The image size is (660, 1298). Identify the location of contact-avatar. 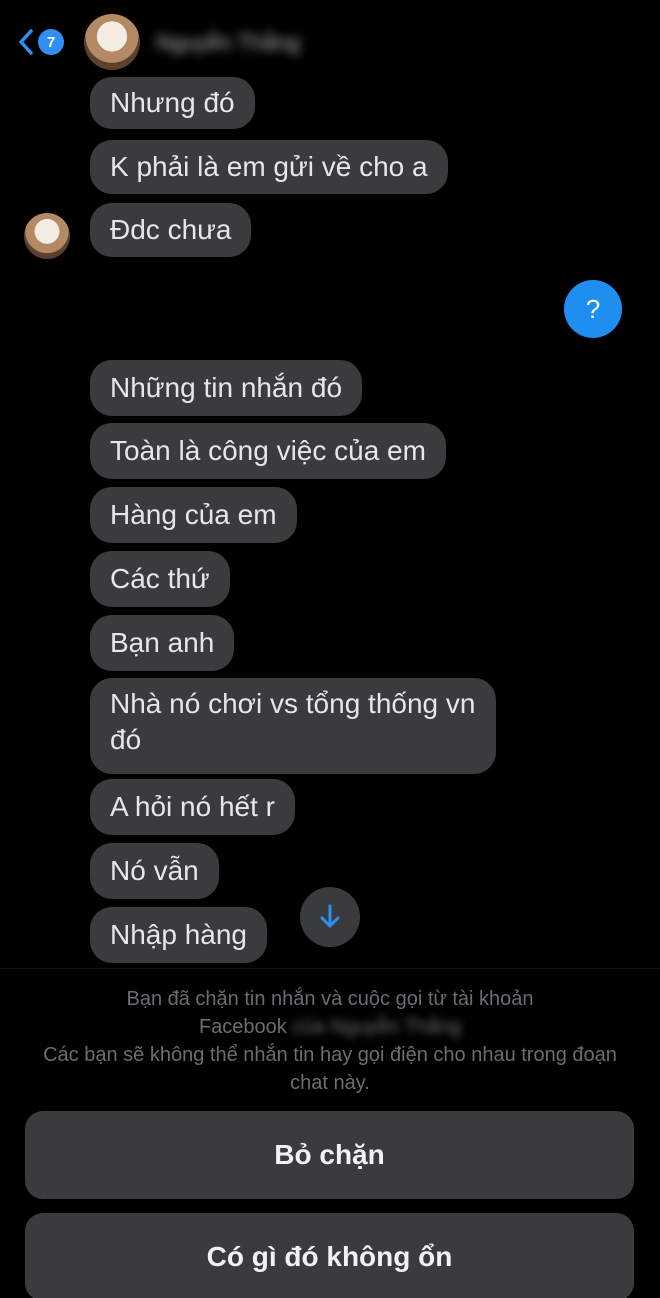
(112, 42).